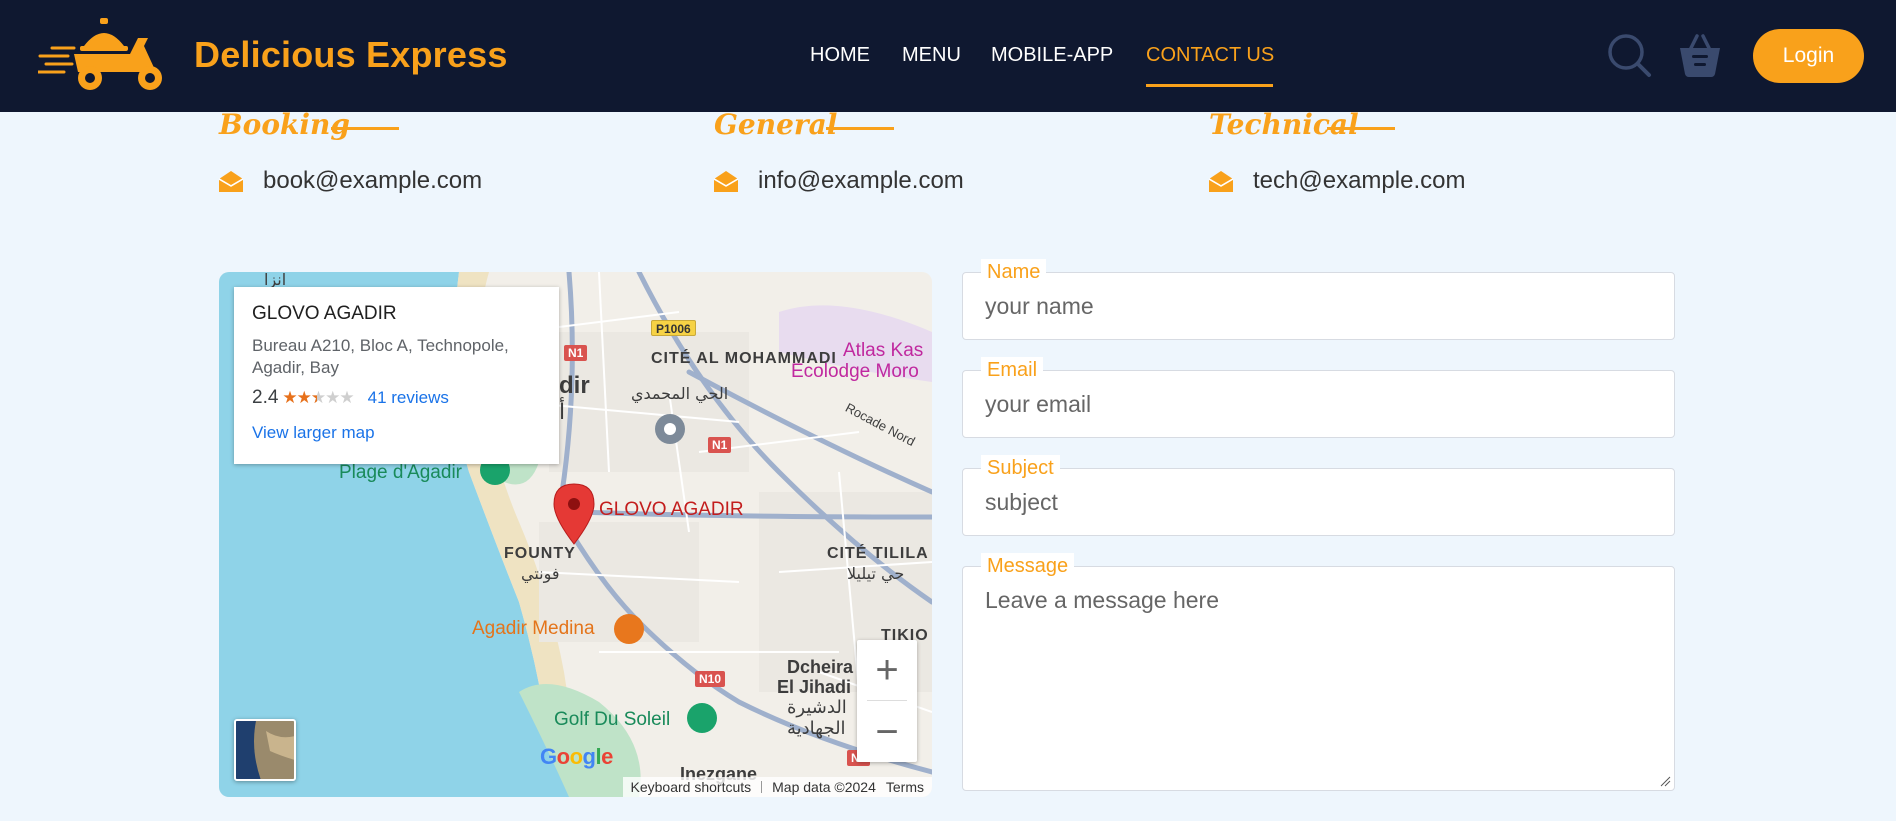 The width and height of the screenshot is (1896, 821). Describe the element at coordinates (612, 719) in the screenshot. I see `map-label-golf: Golf Du Soleil` at that location.